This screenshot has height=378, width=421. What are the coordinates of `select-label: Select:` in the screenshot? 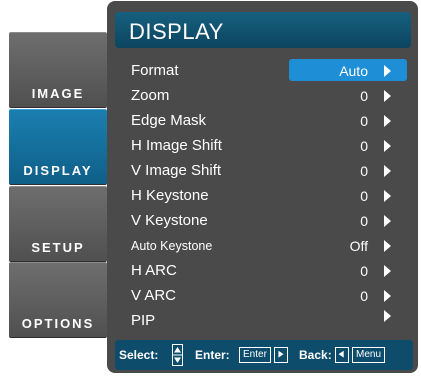 It's located at (139, 355).